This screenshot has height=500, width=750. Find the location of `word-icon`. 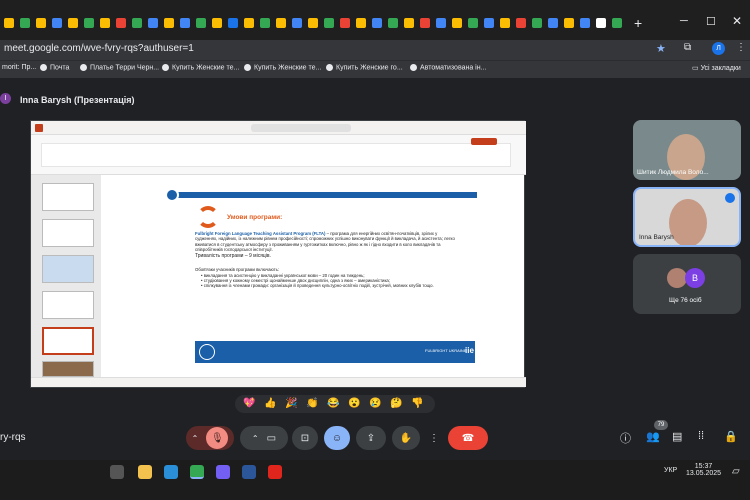

word-icon is located at coordinates (249, 472).